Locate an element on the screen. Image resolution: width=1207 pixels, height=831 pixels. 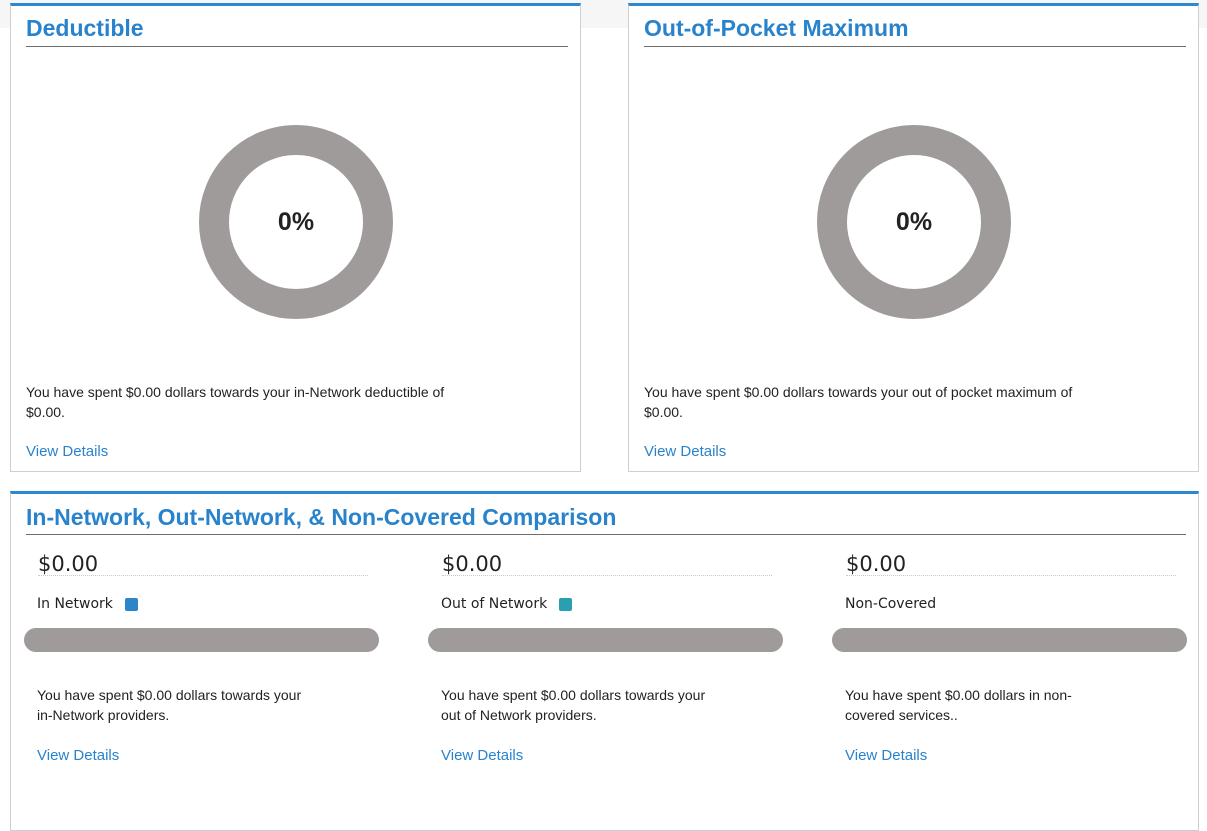
in-network-label: In Network is located at coordinates (75, 604).